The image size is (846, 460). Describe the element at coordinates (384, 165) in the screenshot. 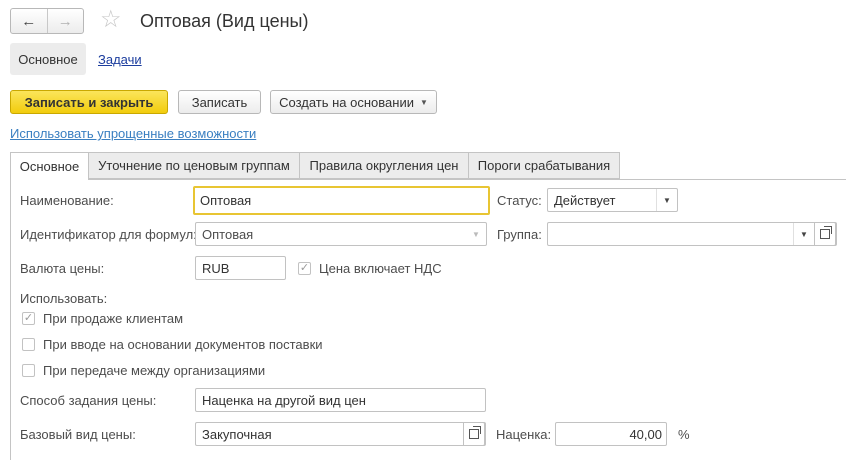

I see `tab-rounding-rules: Правила округления цен` at that location.